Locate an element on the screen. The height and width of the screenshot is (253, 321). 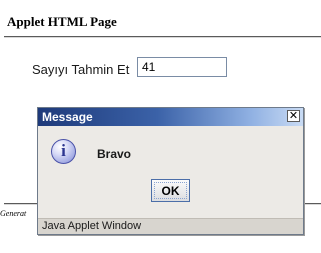
ok-button-label: OK is located at coordinates (170, 191).